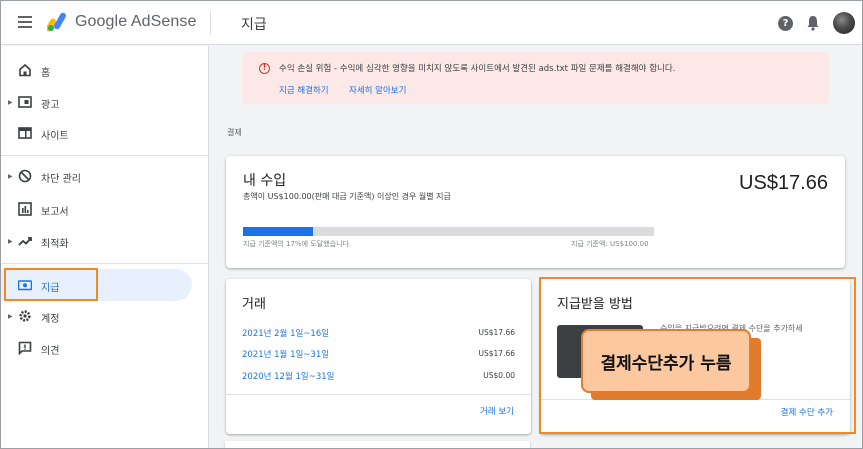  What do you see at coordinates (813, 23) in the screenshot?
I see `bell-icon` at bounding box center [813, 23].